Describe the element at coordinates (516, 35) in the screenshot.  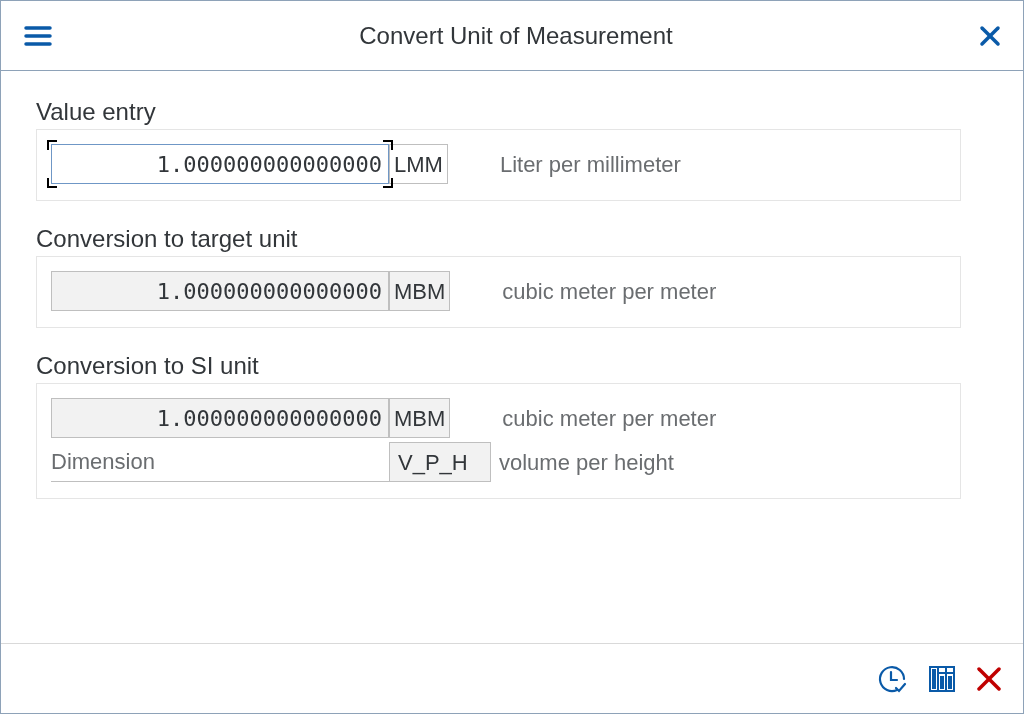
I see `window-title: Convert Unit of Measurement` at that location.